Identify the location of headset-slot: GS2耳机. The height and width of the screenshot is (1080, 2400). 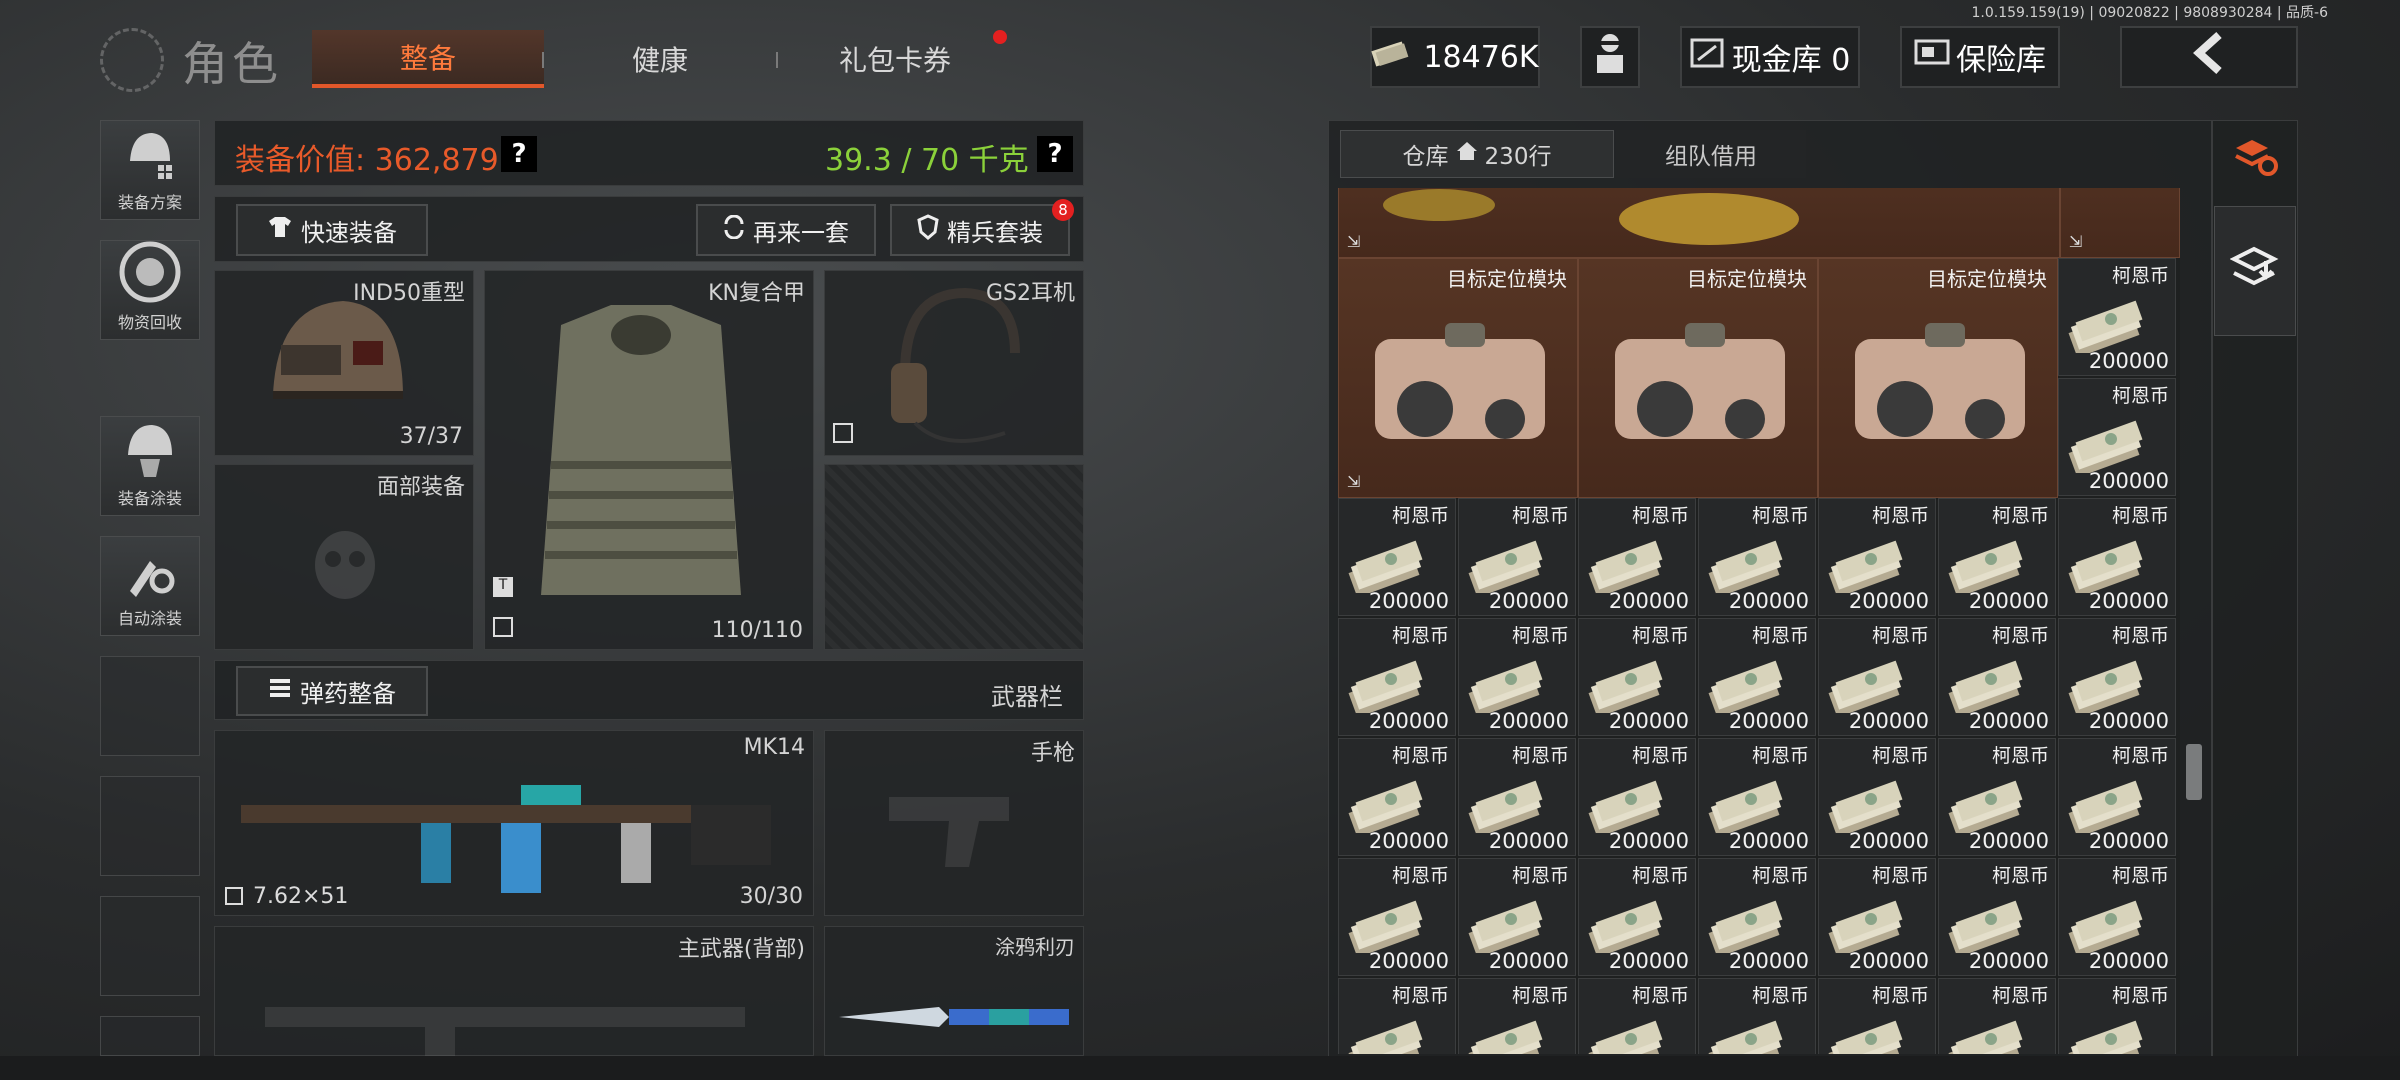
(954, 363).